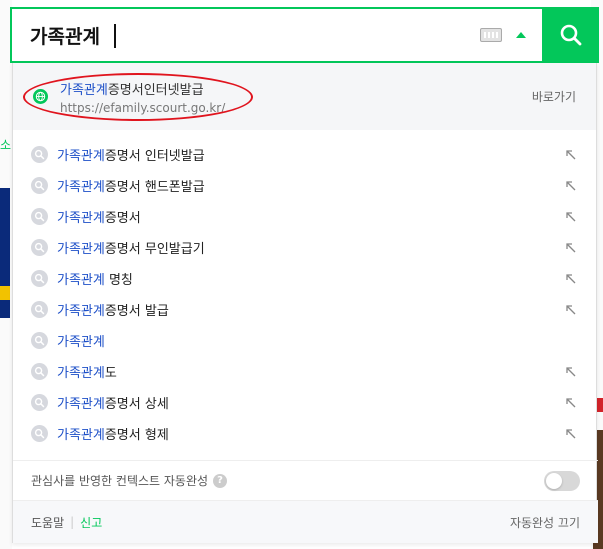 This screenshot has height=549, width=603. What do you see at coordinates (91, 522) in the screenshot?
I see `report-link: 신고` at bounding box center [91, 522].